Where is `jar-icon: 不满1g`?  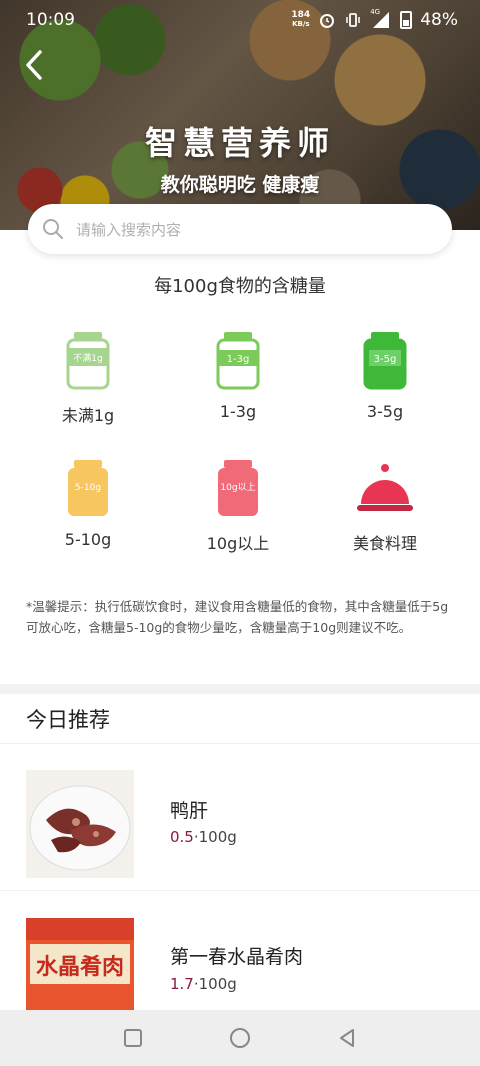 jar-icon: 不满1g is located at coordinates (88, 361).